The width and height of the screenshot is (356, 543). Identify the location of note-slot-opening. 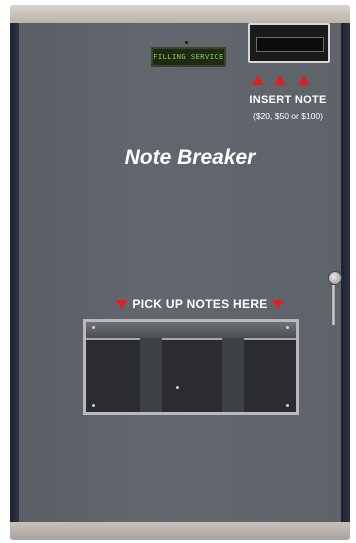
(290, 44).